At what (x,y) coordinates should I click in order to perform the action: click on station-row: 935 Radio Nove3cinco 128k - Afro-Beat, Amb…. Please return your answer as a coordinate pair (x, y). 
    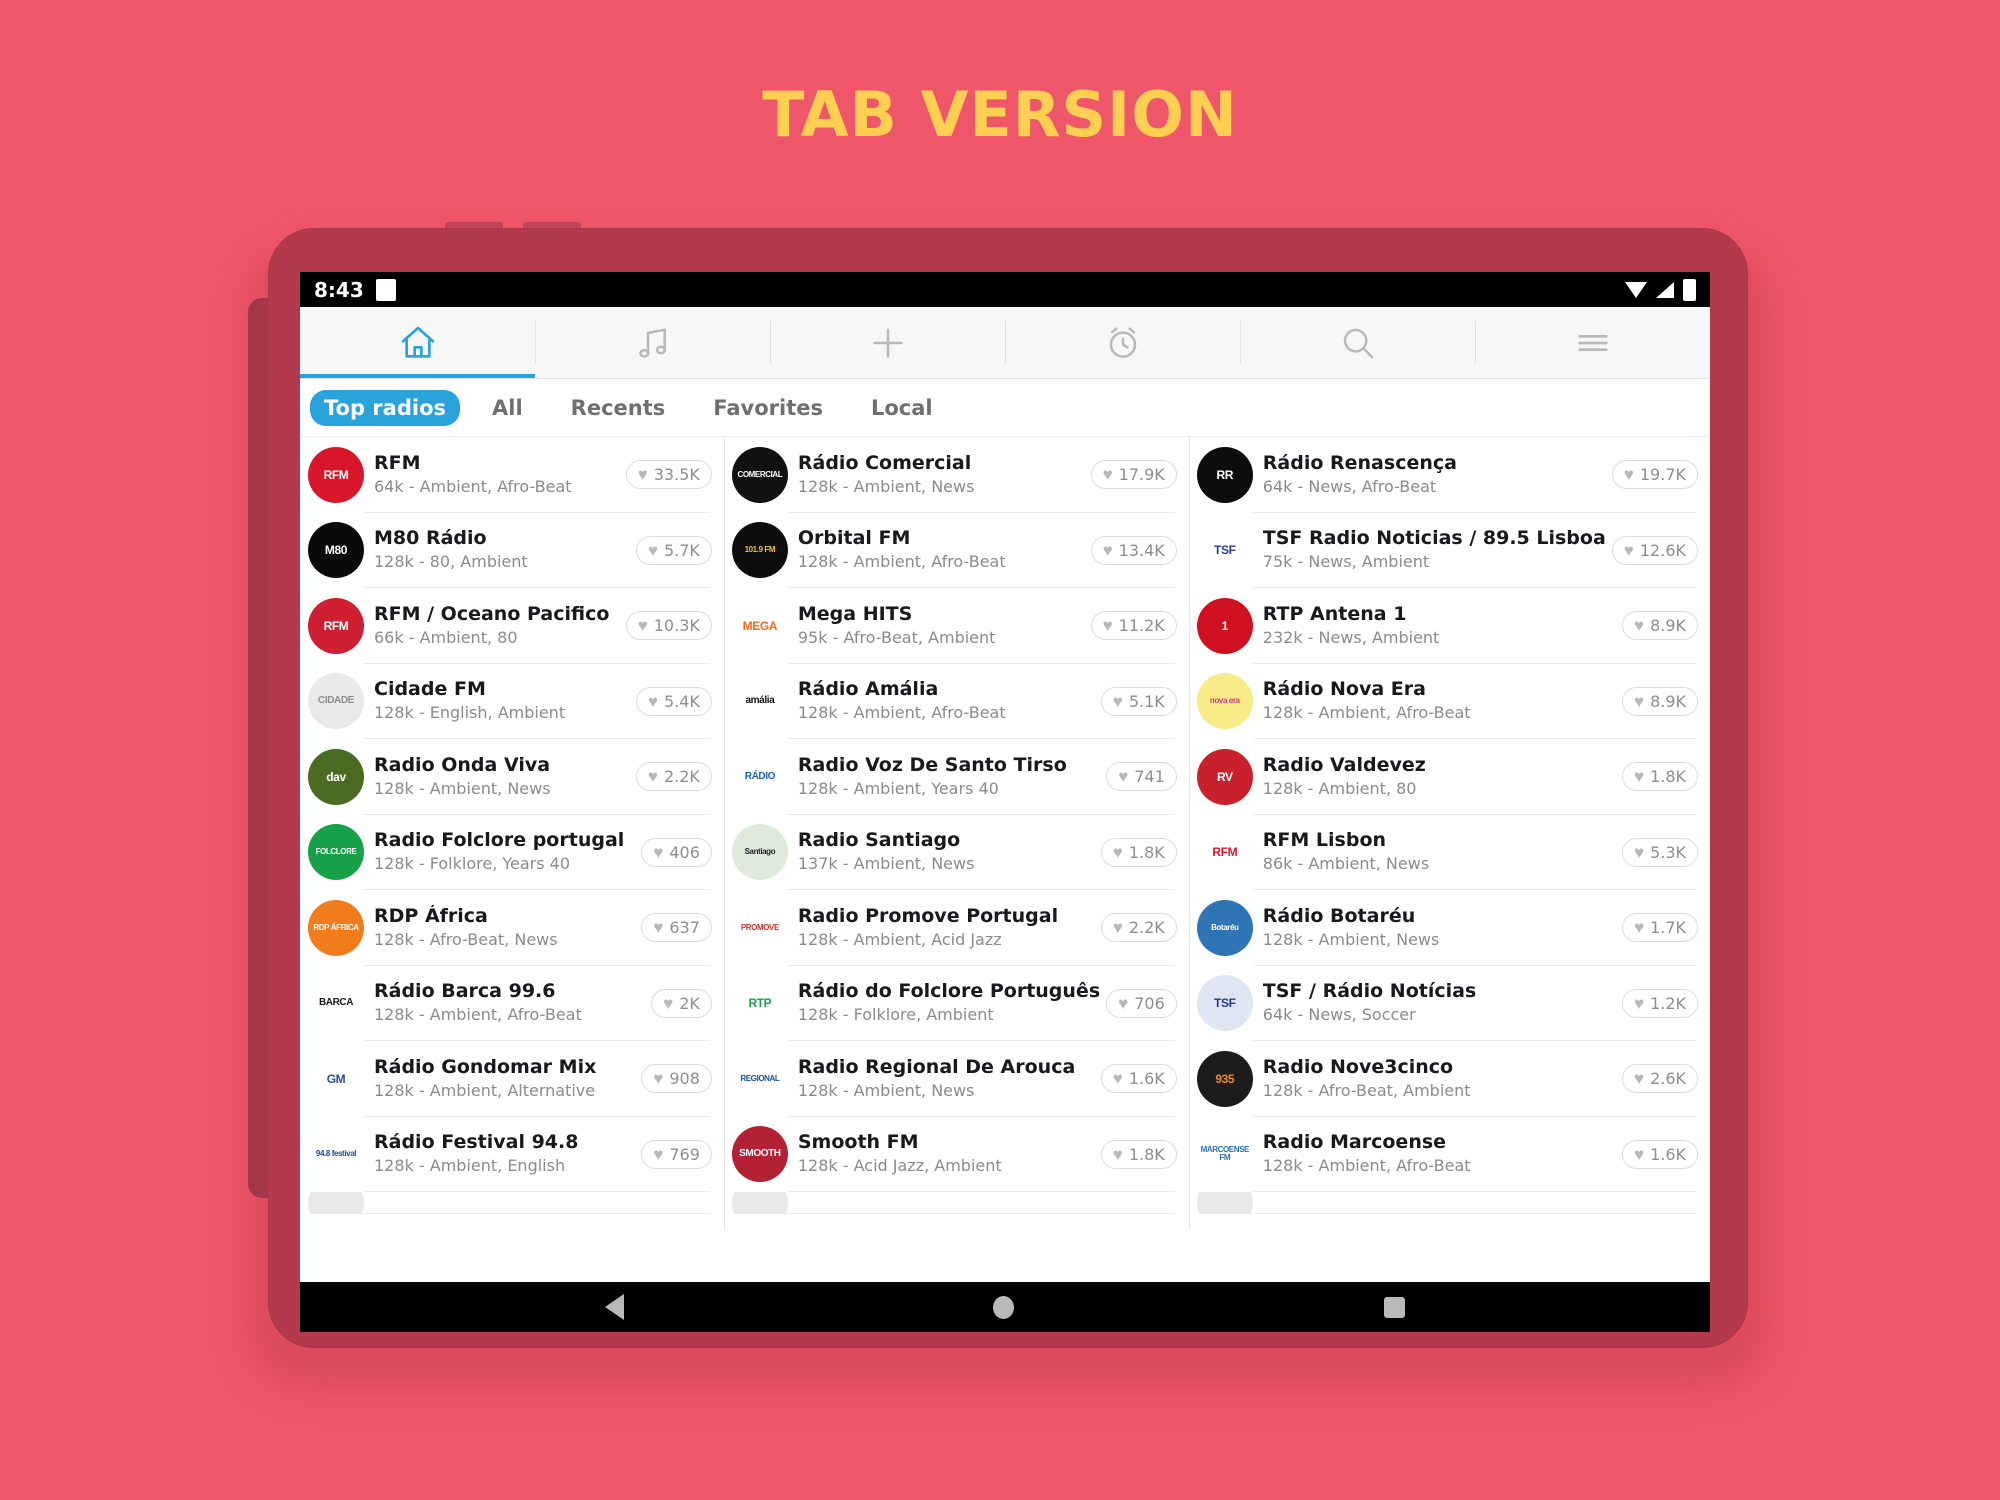
    Looking at the image, I should click on (1449, 1079).